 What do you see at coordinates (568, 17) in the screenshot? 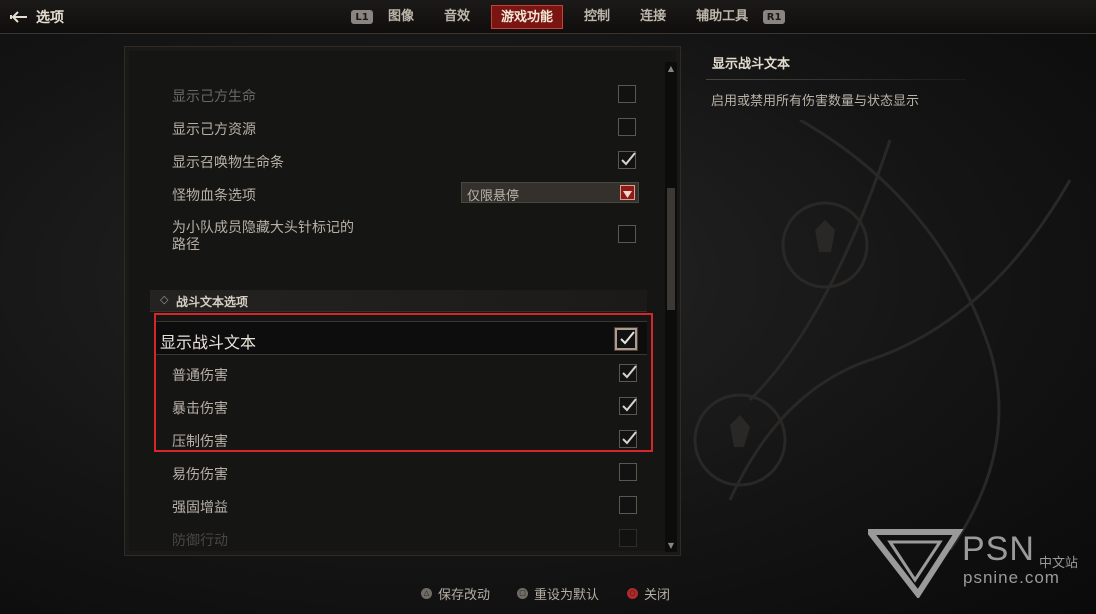
I see `tab-bar: L1 图像 音效 游戏功能 控制 连接 辅助工具 R1` at bounding box center [568, 17].